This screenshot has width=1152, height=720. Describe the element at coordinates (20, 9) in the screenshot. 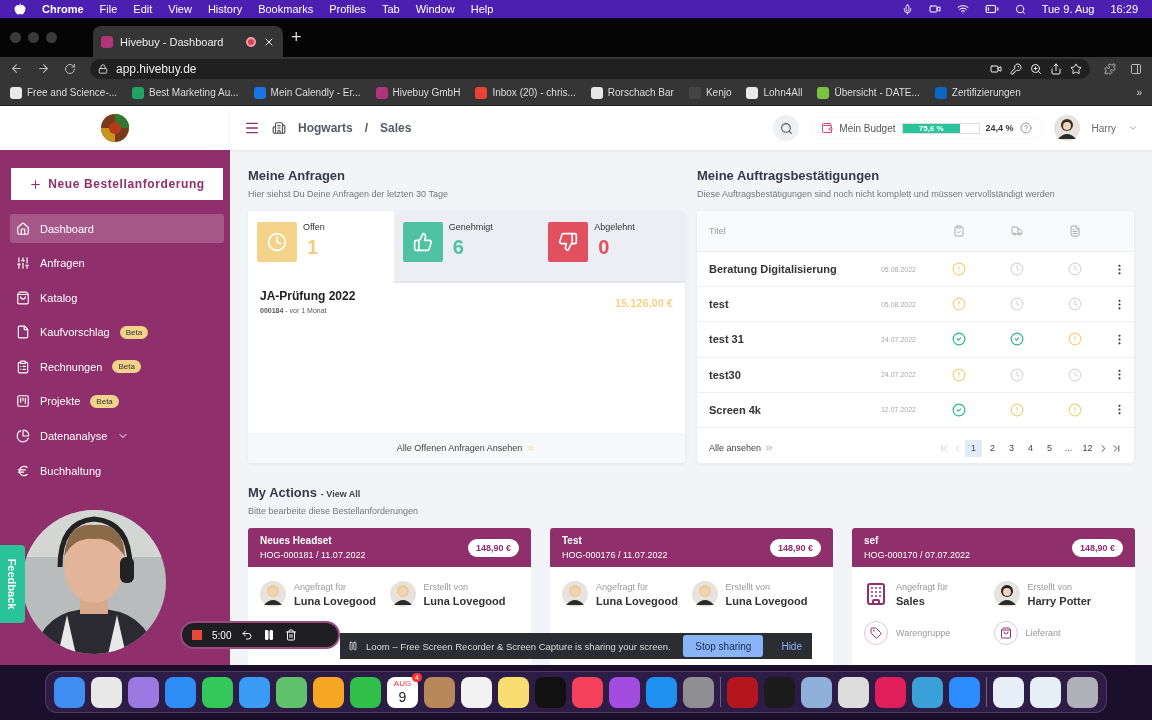

I see `apple-icon` at that location.